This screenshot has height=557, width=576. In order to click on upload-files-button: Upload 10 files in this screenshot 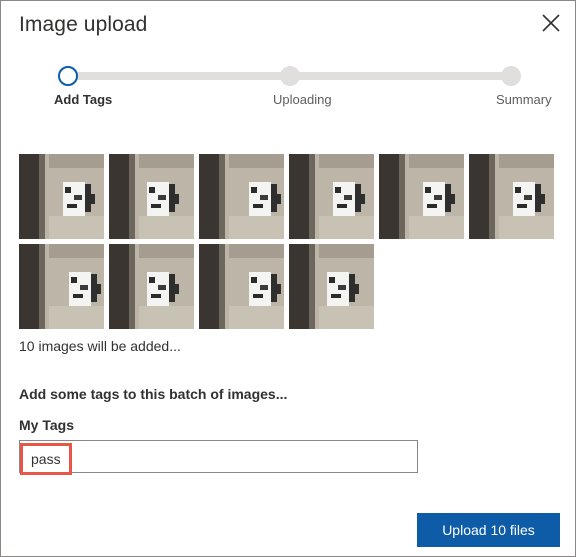, I will do `click(488, 530)`.